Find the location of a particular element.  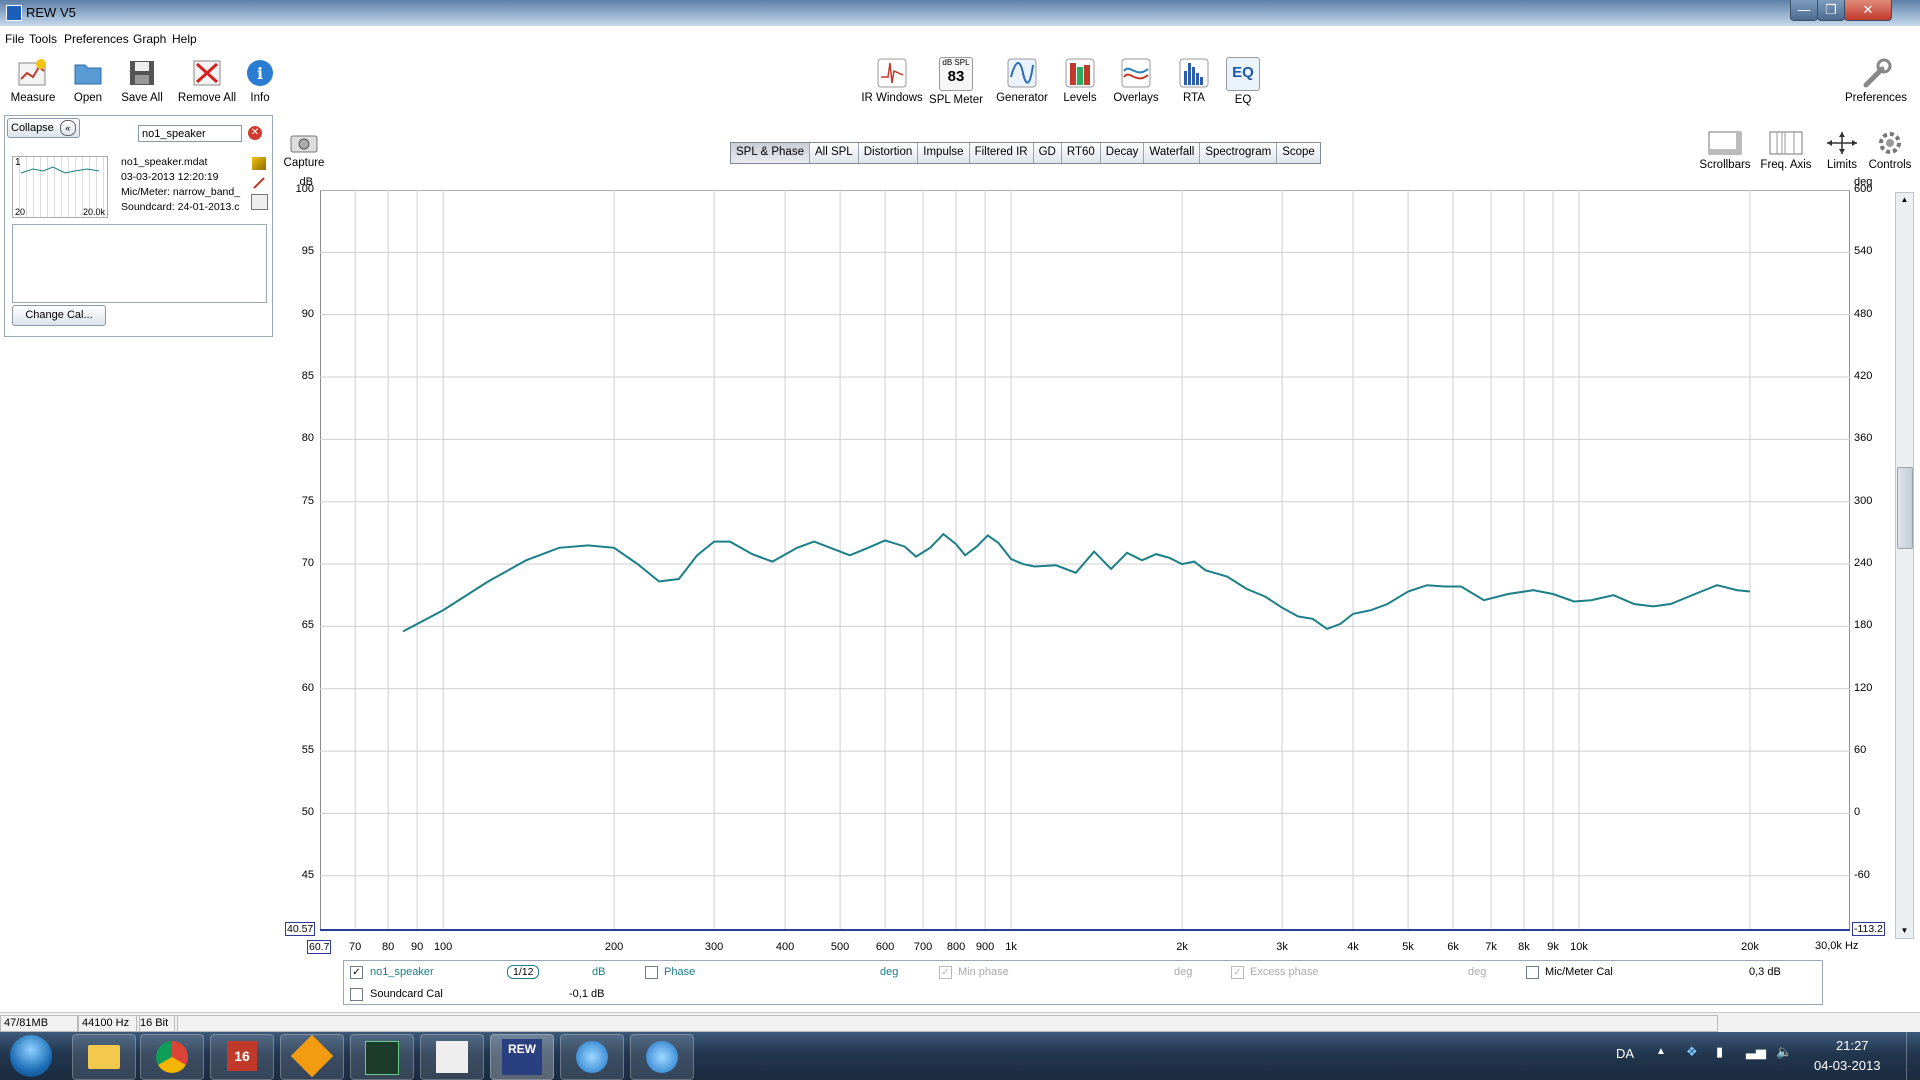

trace-checkbox: ✓ is located at coordinates (356, 972).